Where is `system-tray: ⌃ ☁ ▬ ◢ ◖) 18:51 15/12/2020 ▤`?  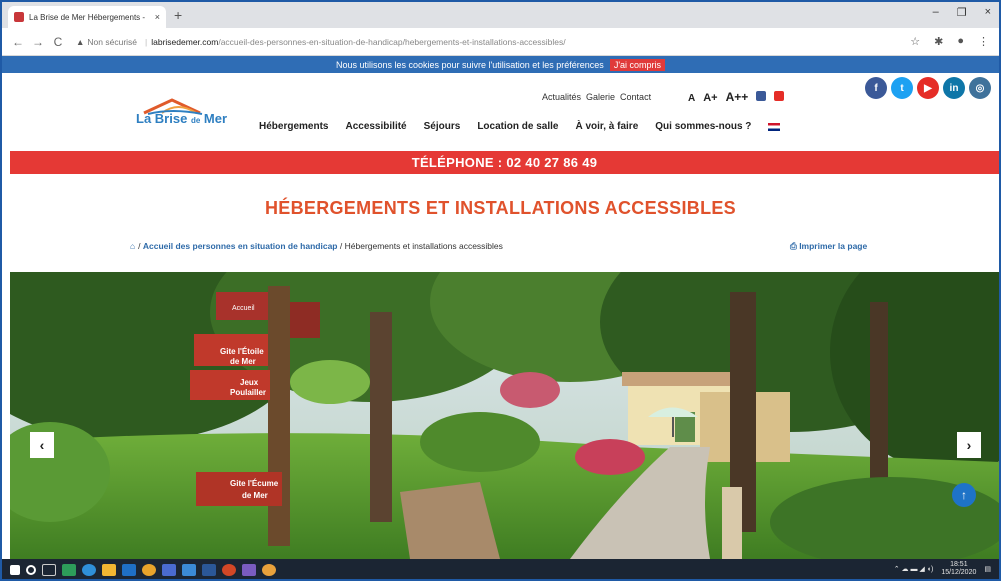
system-tray: ⌃ ☁ ▬ ◢ ◖) 18:51 15/12/2020 ▤ is located at coordinates (942, 569).